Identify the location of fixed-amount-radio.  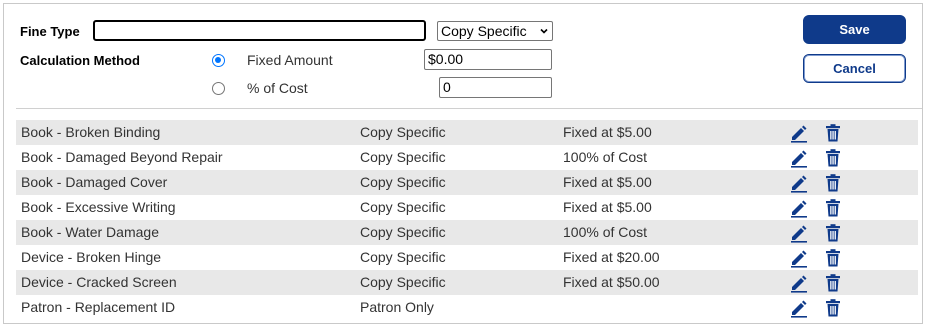
(218, 60).